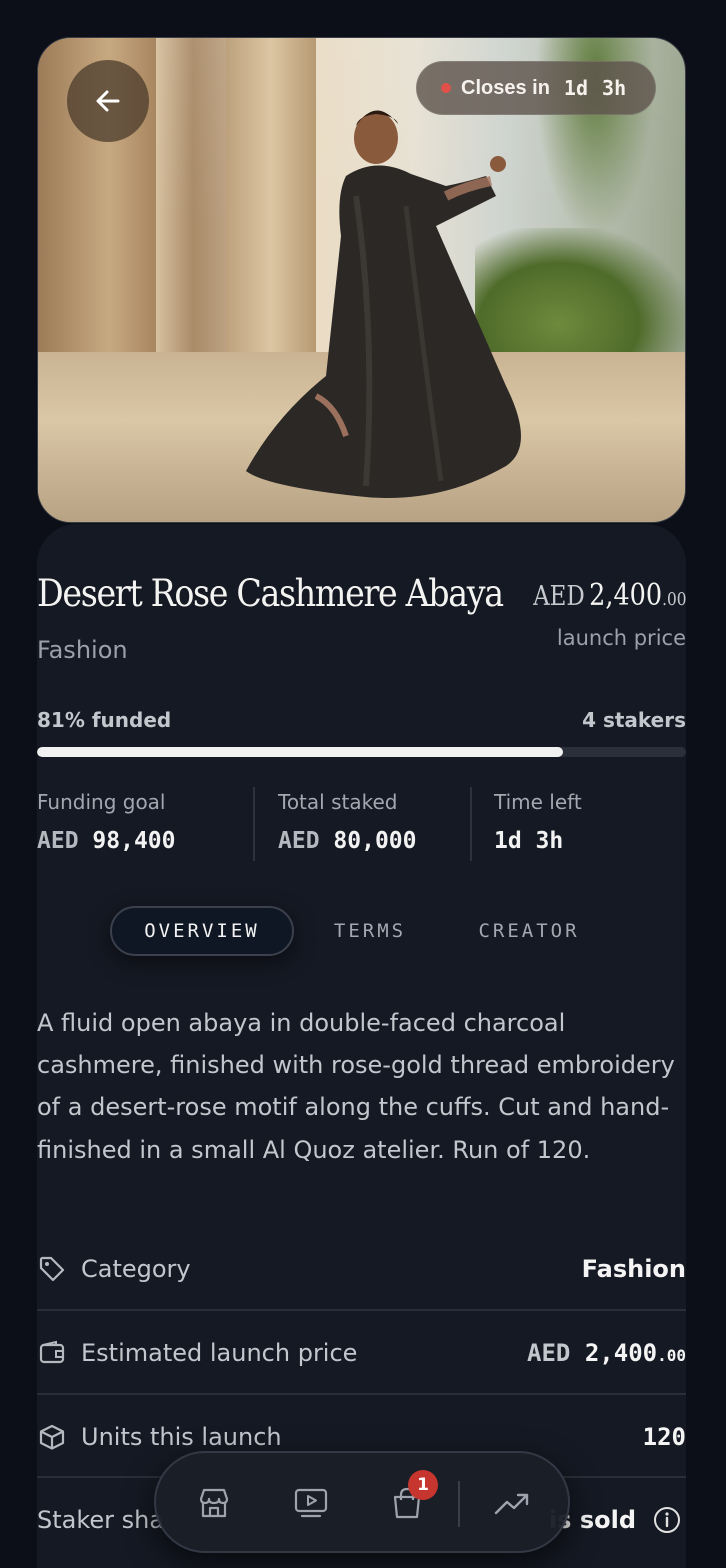 The width and height of the screenshot is (726, 1568). What do you see at coordinates (671, 1355) in the screenshot?
I see `detail-decimals: .00` at bounding box center [671, 1355].